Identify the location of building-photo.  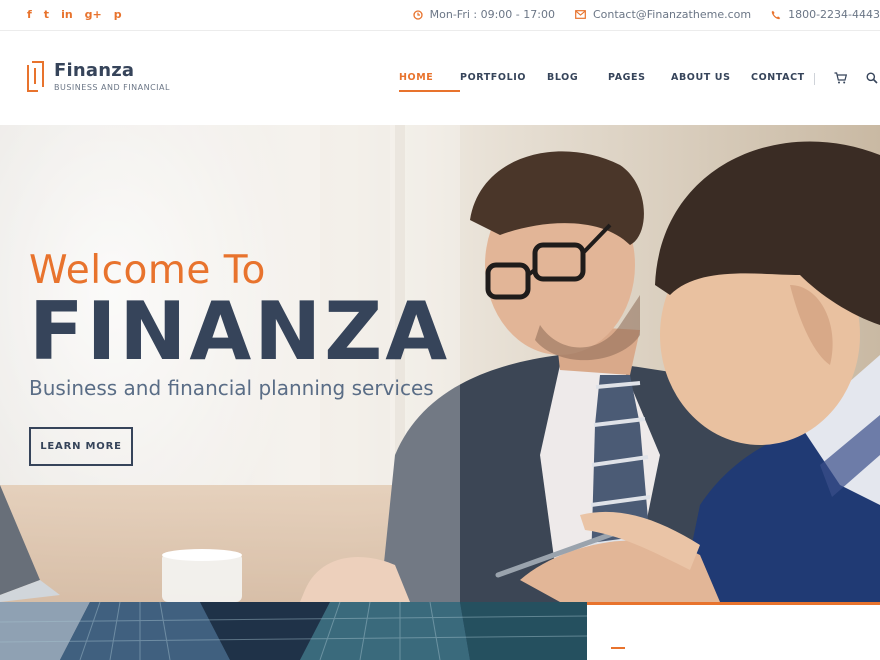
(293, 631).